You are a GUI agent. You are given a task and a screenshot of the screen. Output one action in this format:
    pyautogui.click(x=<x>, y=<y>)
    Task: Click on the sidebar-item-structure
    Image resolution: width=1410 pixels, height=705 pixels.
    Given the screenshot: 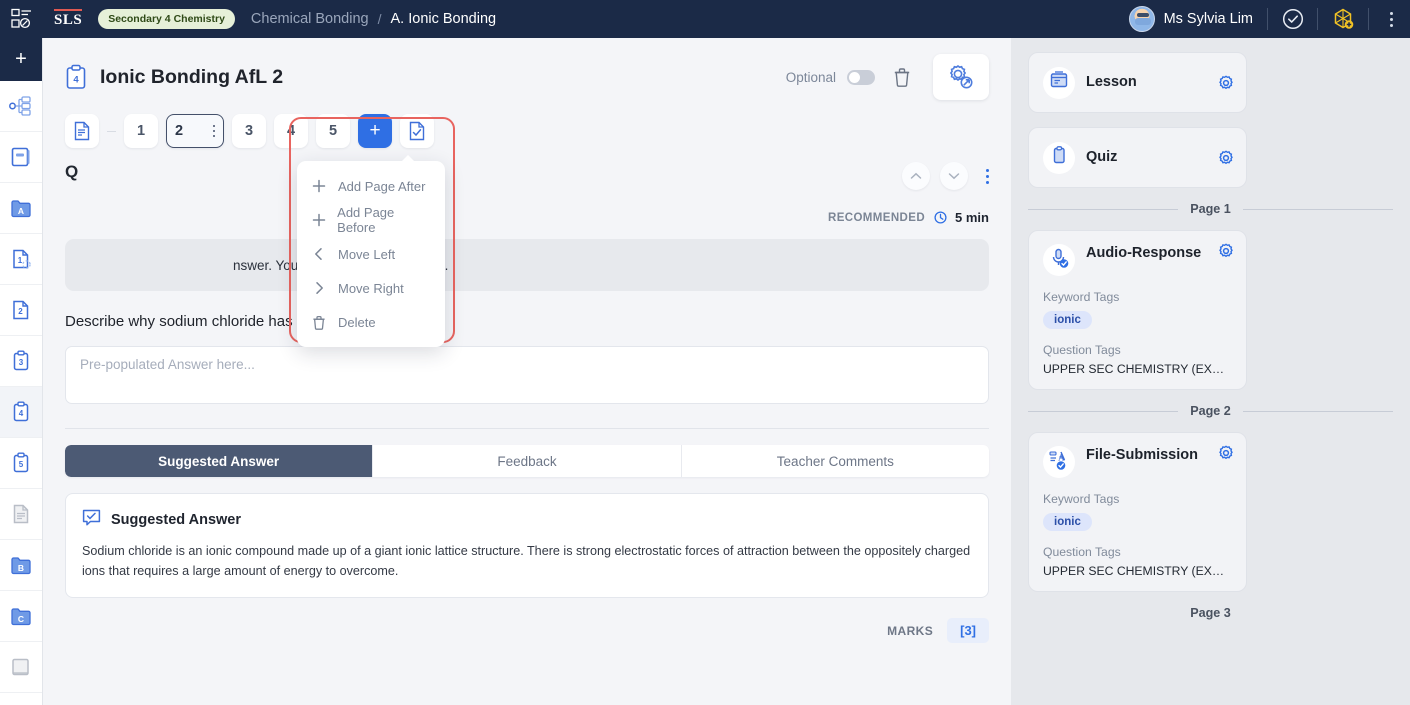 What is the action you would take?
    pyautogui.click(x=21, y=106)
    